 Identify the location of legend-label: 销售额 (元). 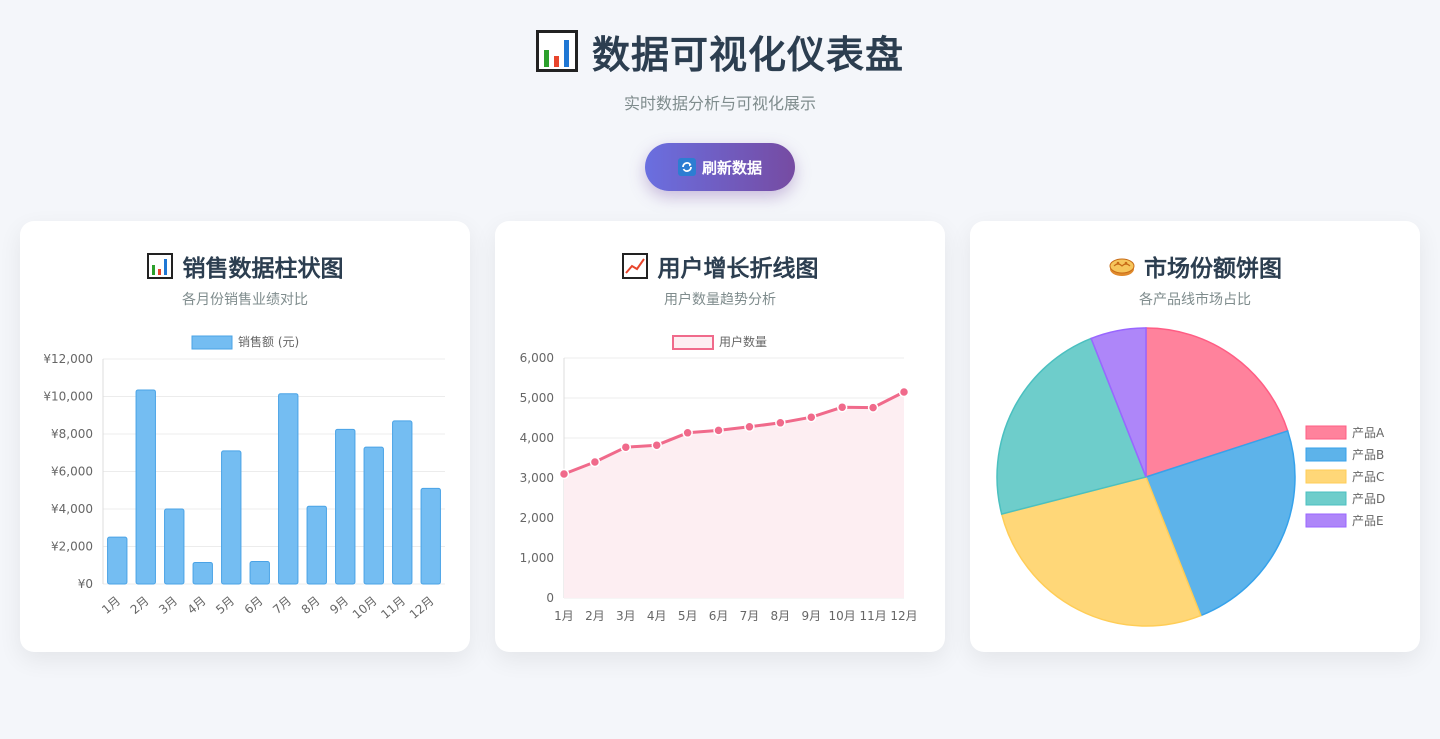
(268, 341).